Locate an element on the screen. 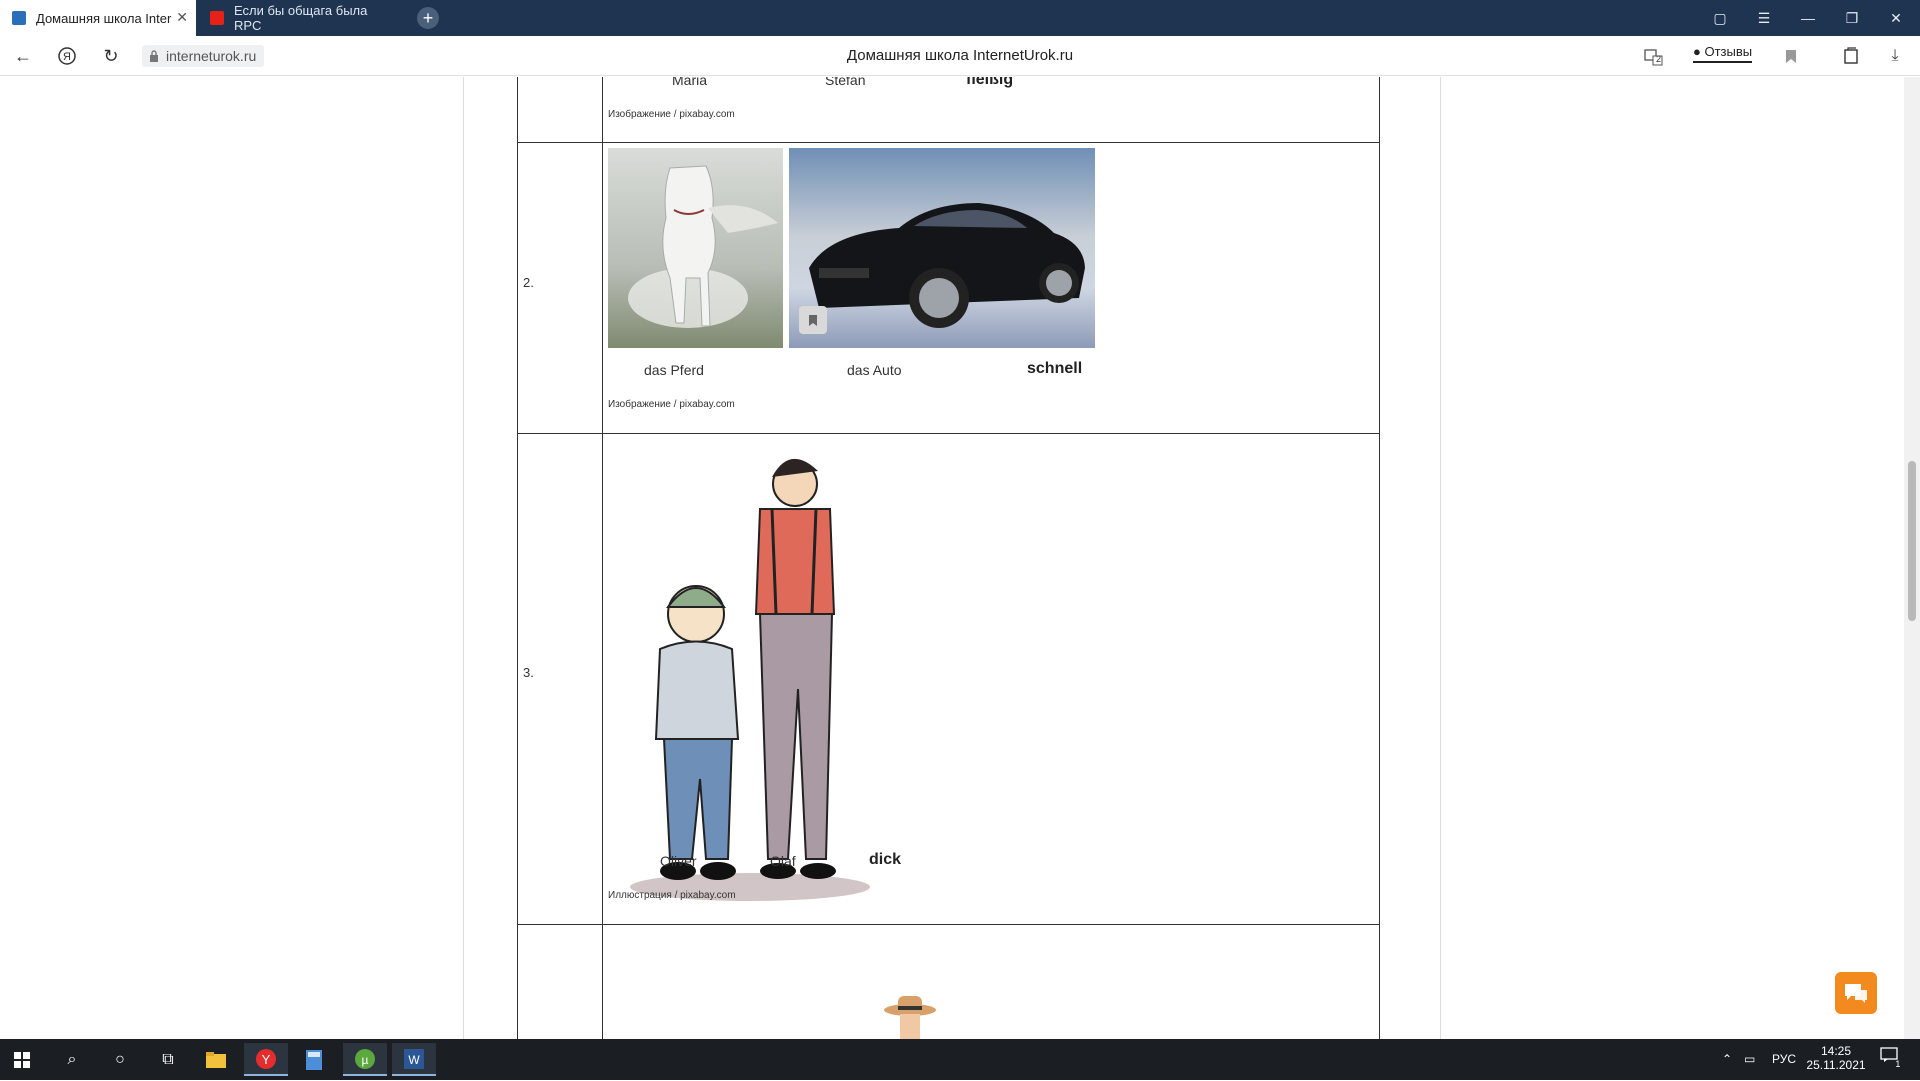 The width and height of the screenshot is (1920, 1081). row-number: 2. is located at coordinates (528, 282).